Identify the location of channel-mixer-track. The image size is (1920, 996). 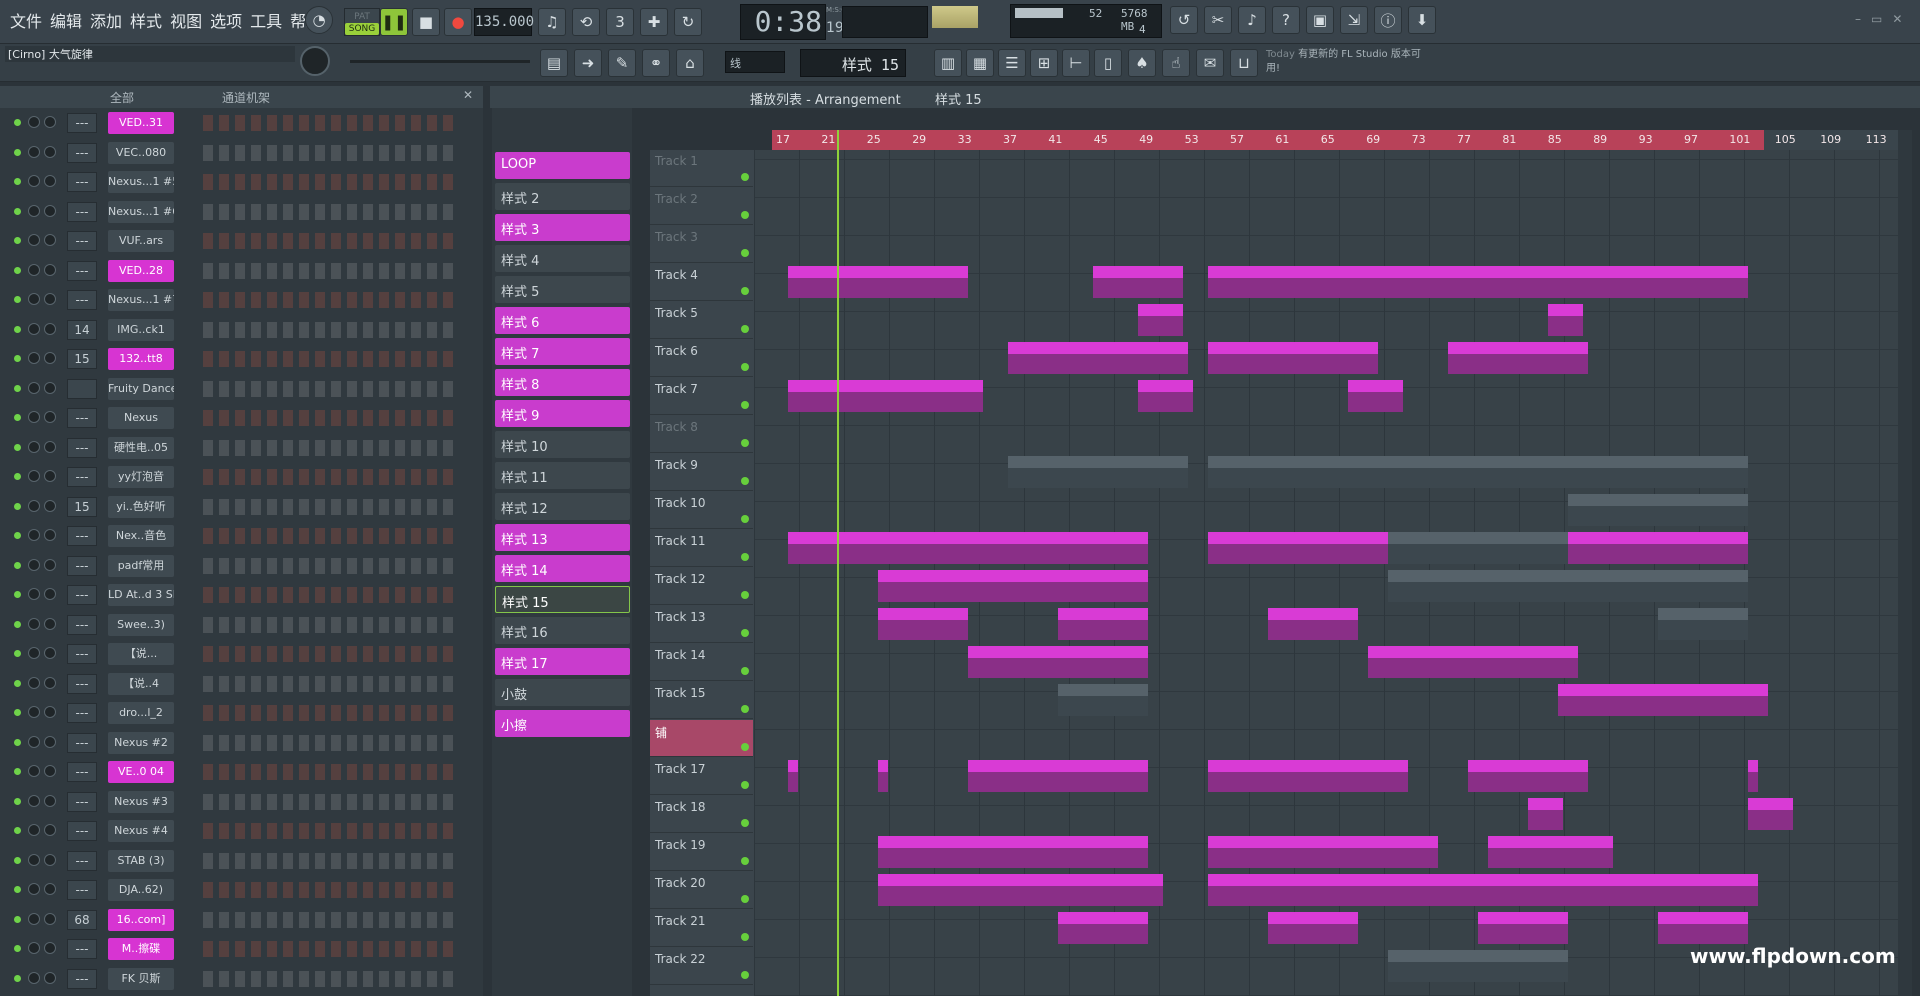
(82, 388).